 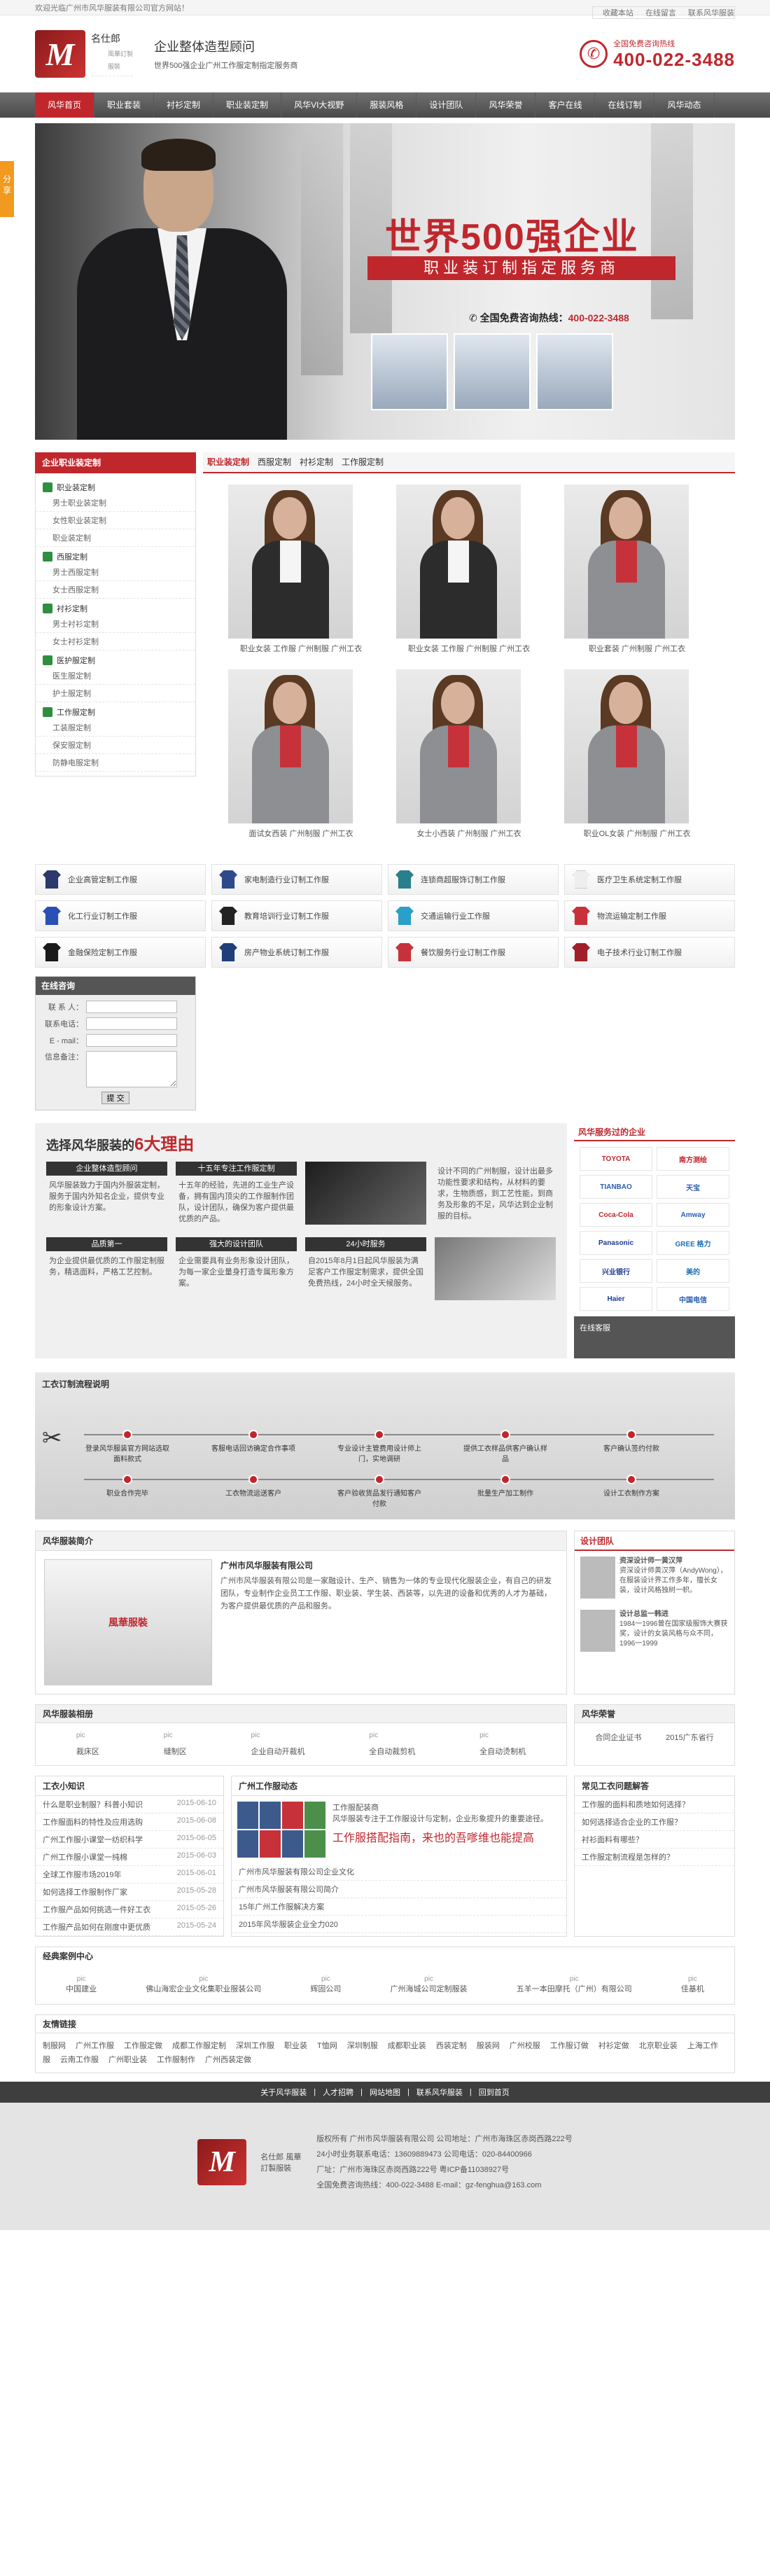 I want to click on nav-item: 风华VI大视野, so click(x=319, y=105).